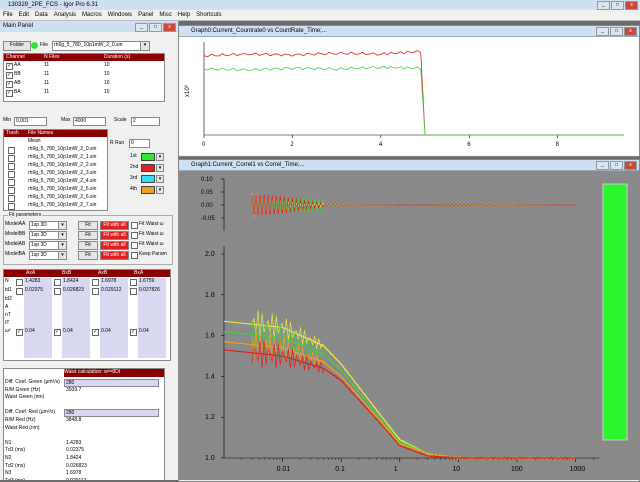 The height and width of the screenshot is (482, 640). Describe the element at coordinates (62, 181) in the screenshot. I see `file-name: rh6g_5_780_10p1mW_2_4.sin` at that location.